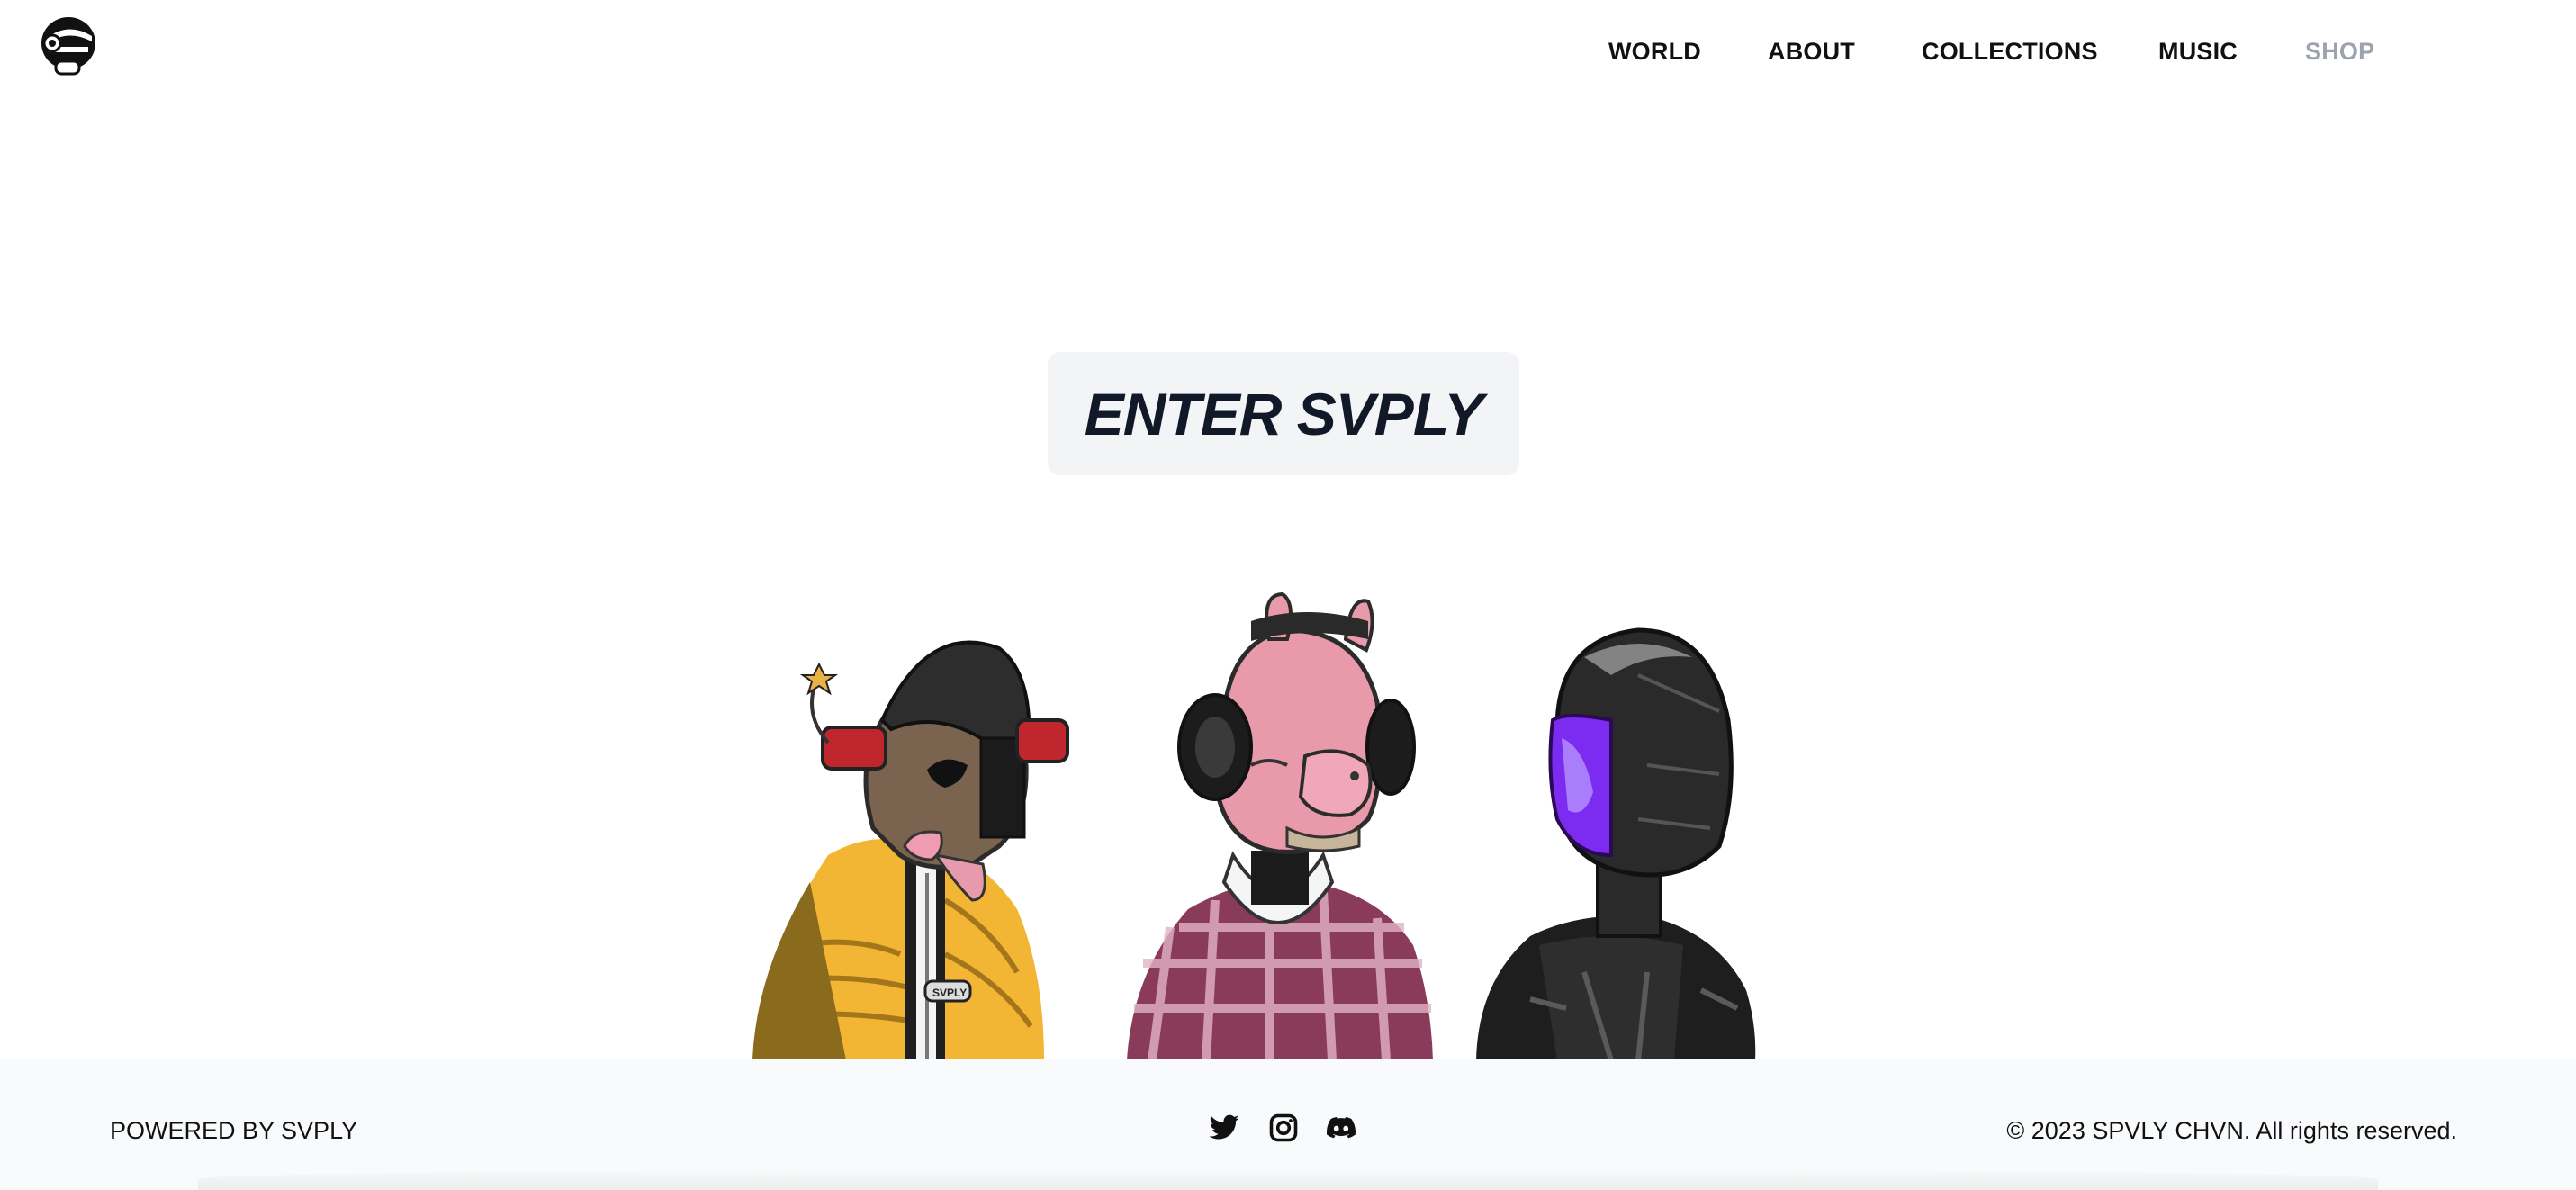 This screenshot has width=2576, height=1190. What do you see at coordinates (910, 850) in the screenshot?
I see `skull-puffer-jacket-character: SVPLY` at bounding box center [910, 850].